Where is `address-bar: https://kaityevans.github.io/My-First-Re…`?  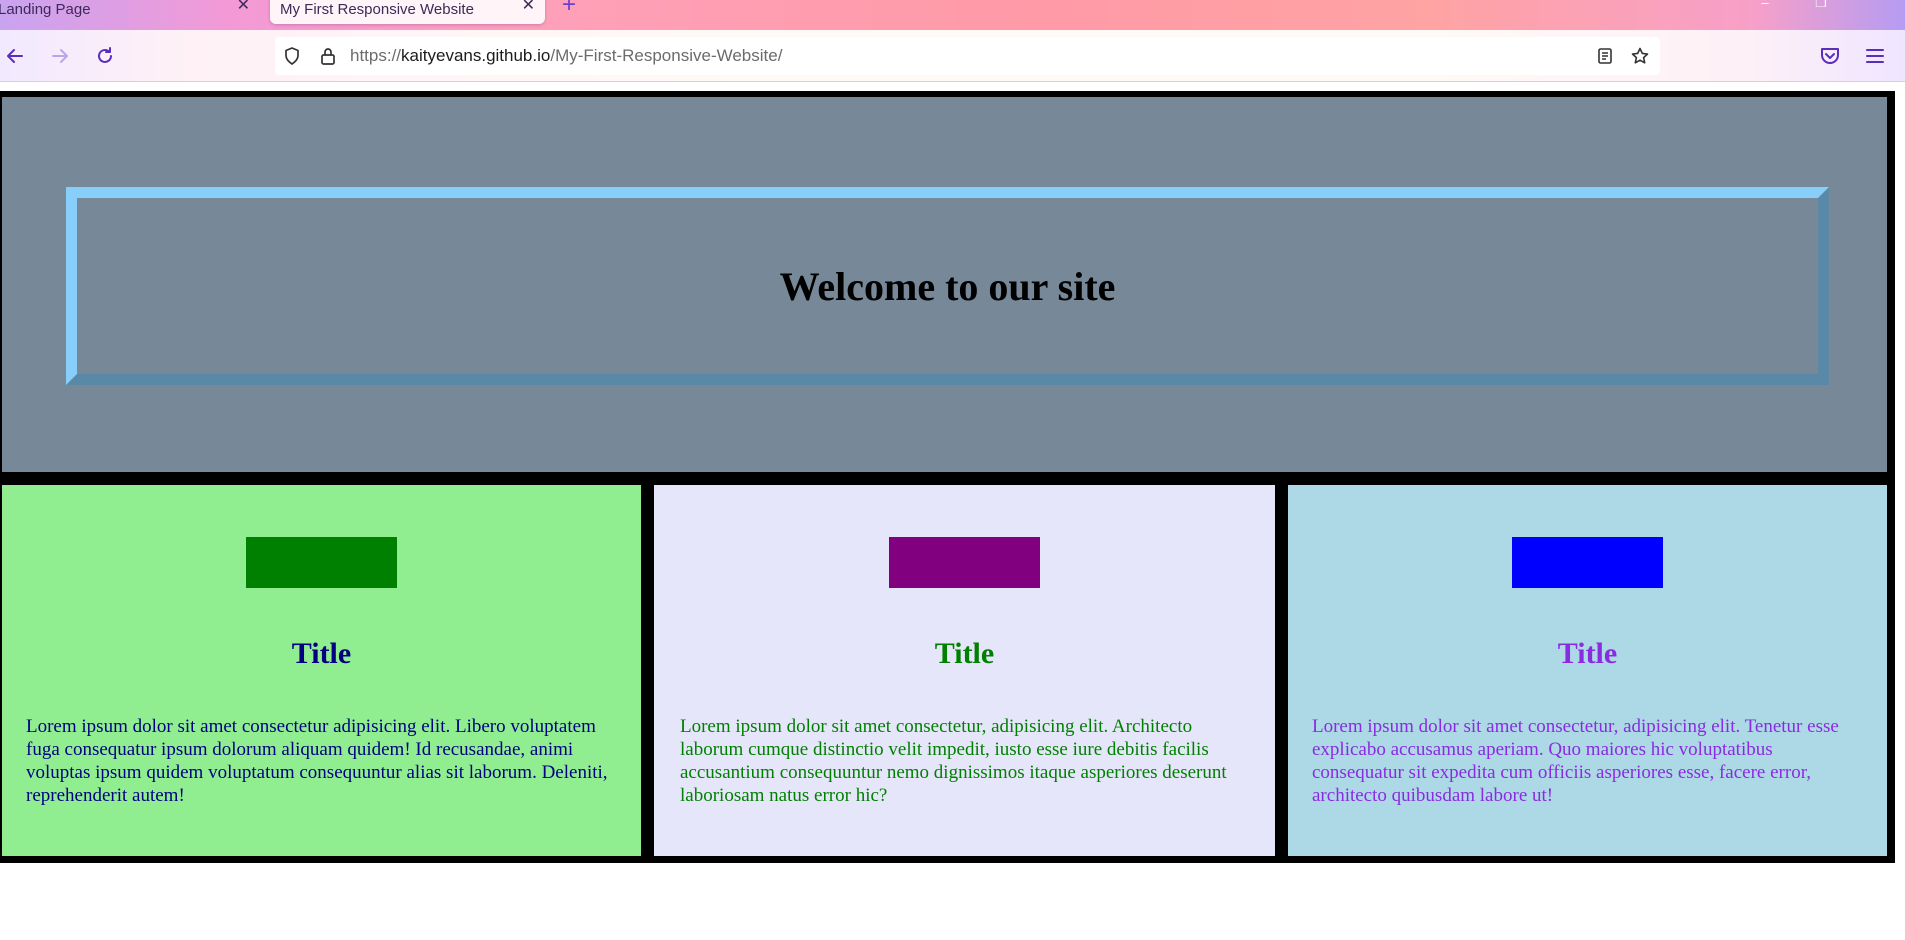
address-bar: https://kaityevans.github.io/My-First-Re… is located at coordinates (967, 56).